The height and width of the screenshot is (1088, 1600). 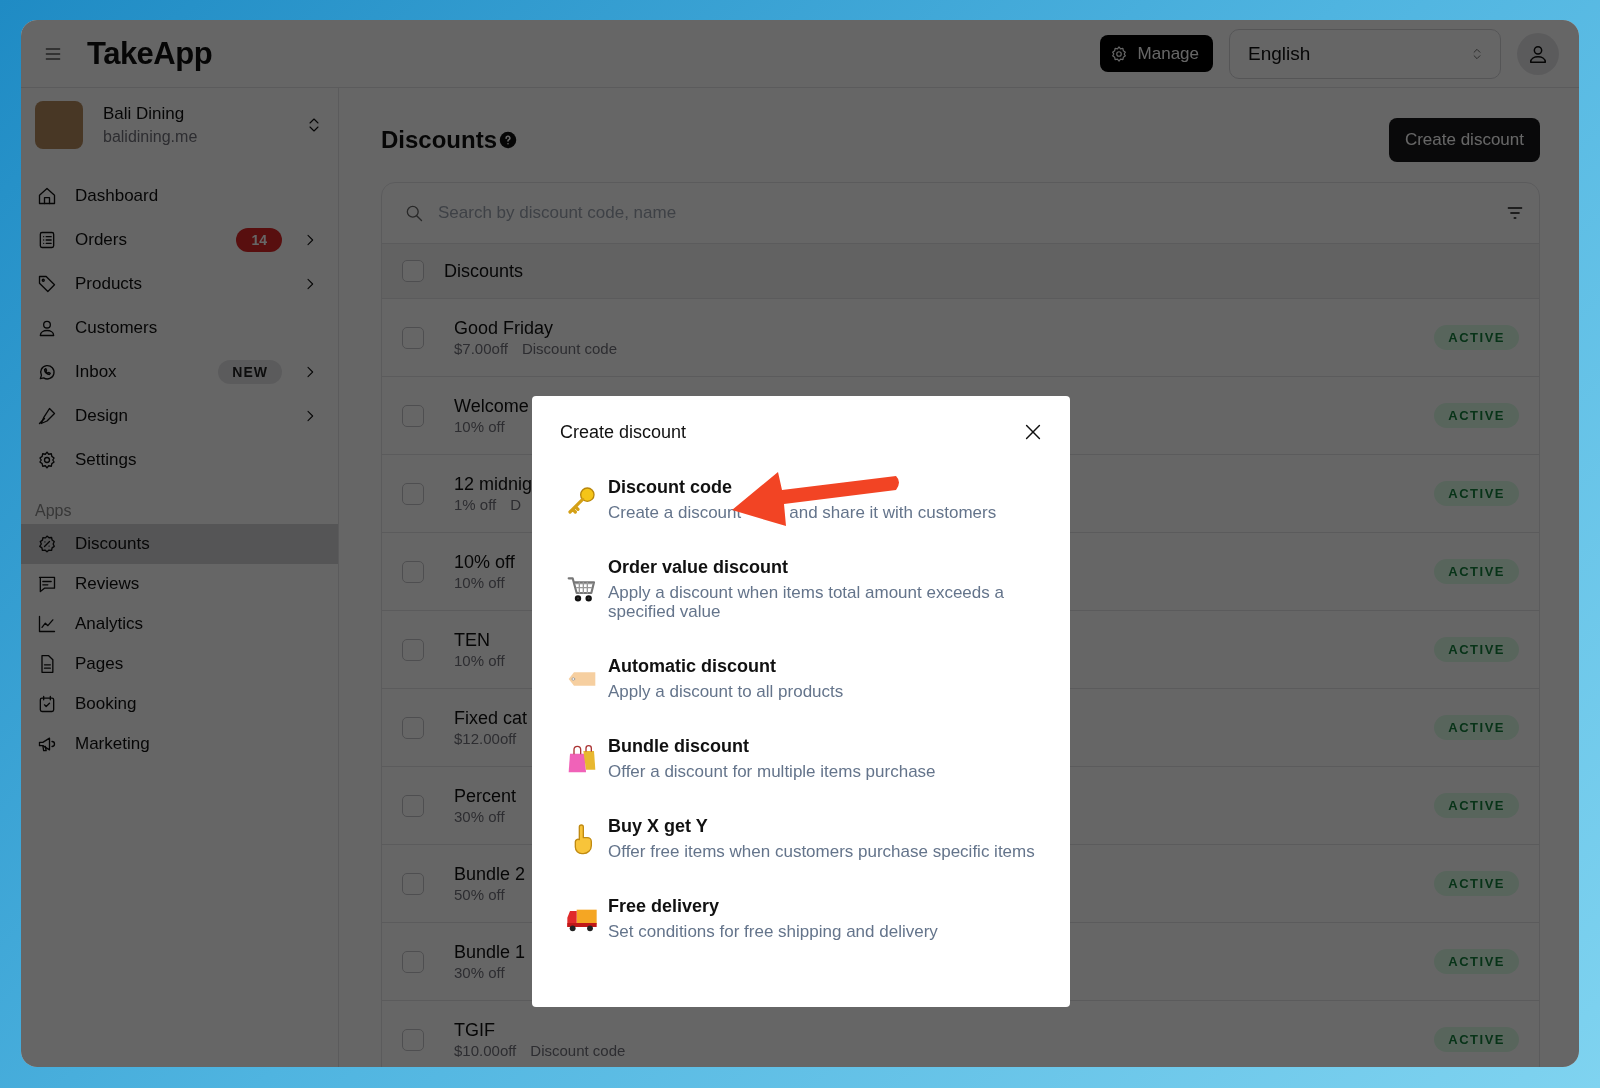 What do you see at coordinates (151, 137) in the screenshot?
I see `store-domain: balidining.me` at bounding box center [151, 137].